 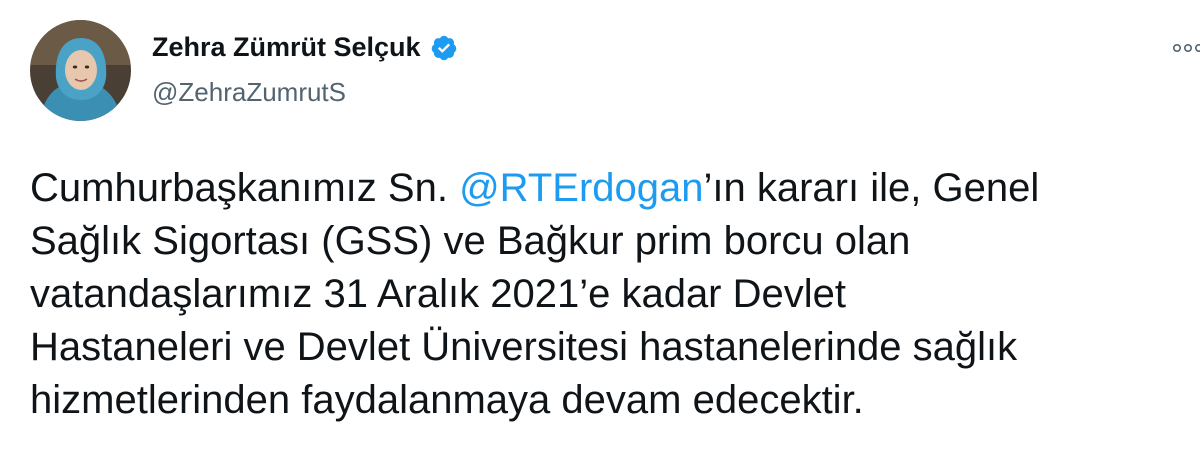 I want to click on mention-link: @RTErdogan, so click(x=581, y=188).